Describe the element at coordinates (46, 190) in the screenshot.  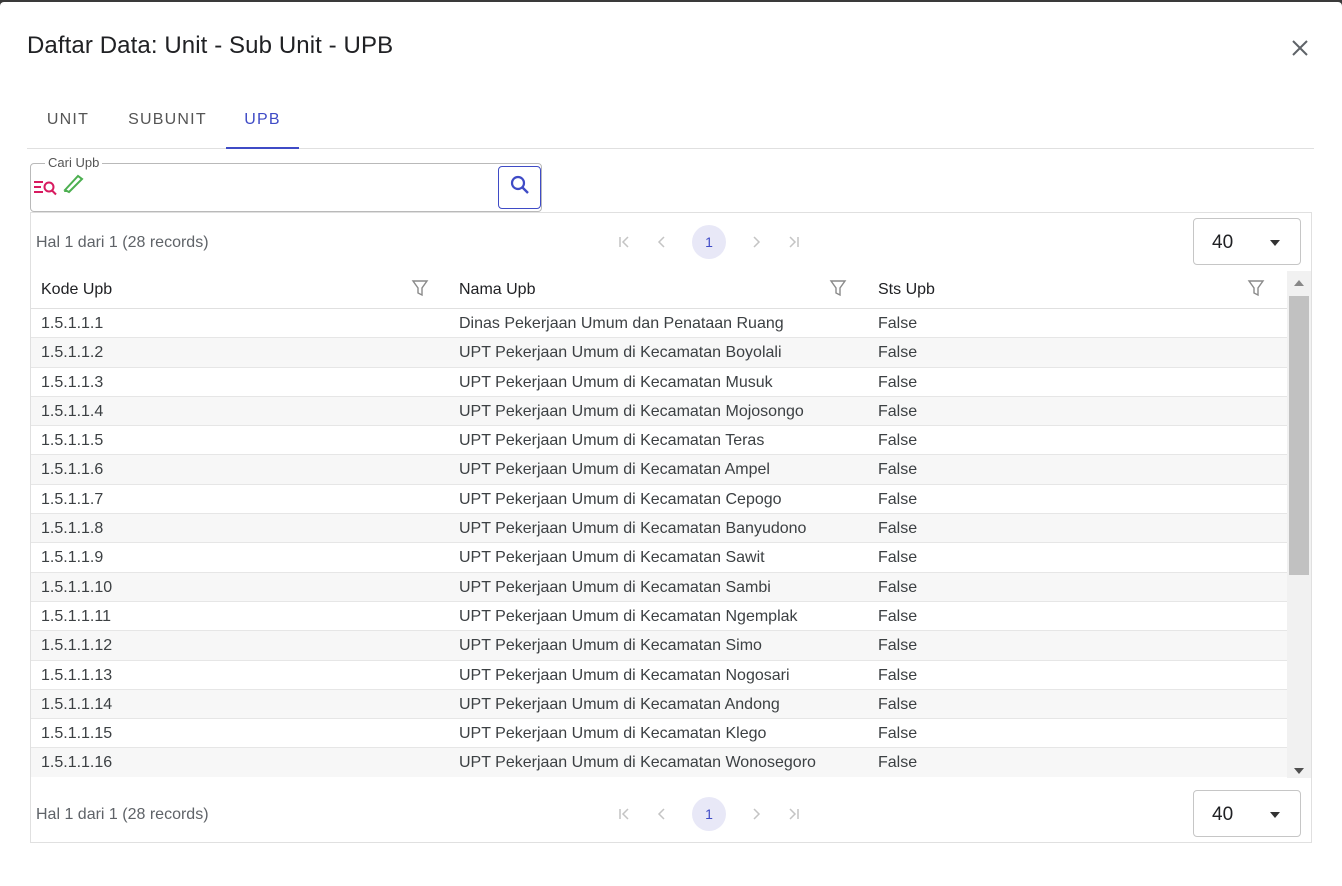
I see `filter-search-icon` at that location.